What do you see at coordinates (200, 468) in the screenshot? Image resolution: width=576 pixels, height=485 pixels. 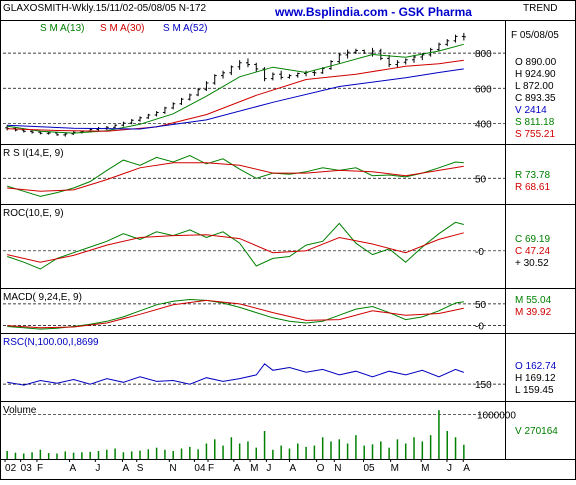 I see `x-tick-label: 04` at bounding box center [200, 468].